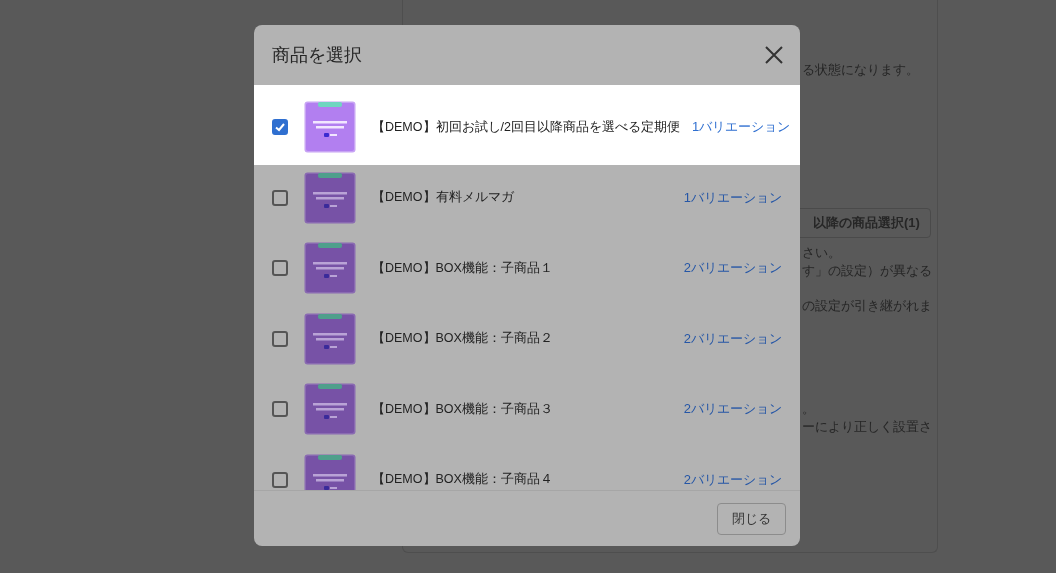  I want to click on product-name: 【DEMO】有料メルマガ, so click(443, 198).